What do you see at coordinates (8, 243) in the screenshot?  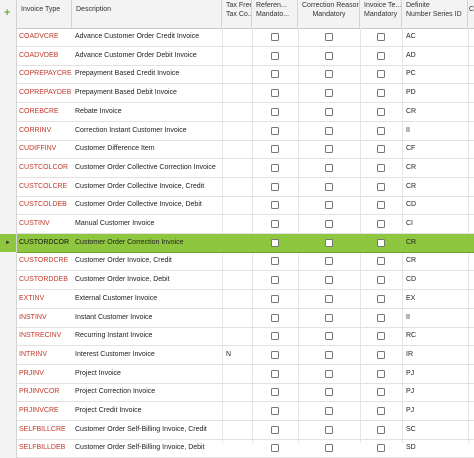 I see `row-selector: ►` at bounding box center [8, 243].